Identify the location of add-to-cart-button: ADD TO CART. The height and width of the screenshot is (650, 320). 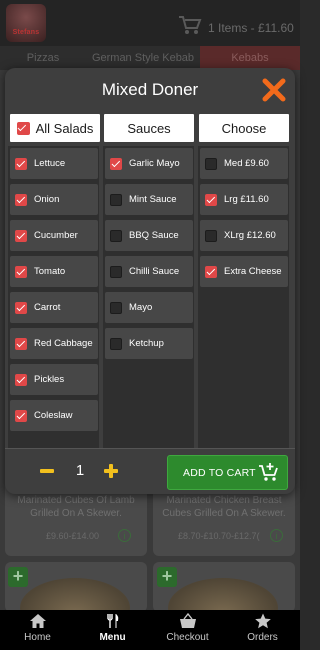
(227, 472).